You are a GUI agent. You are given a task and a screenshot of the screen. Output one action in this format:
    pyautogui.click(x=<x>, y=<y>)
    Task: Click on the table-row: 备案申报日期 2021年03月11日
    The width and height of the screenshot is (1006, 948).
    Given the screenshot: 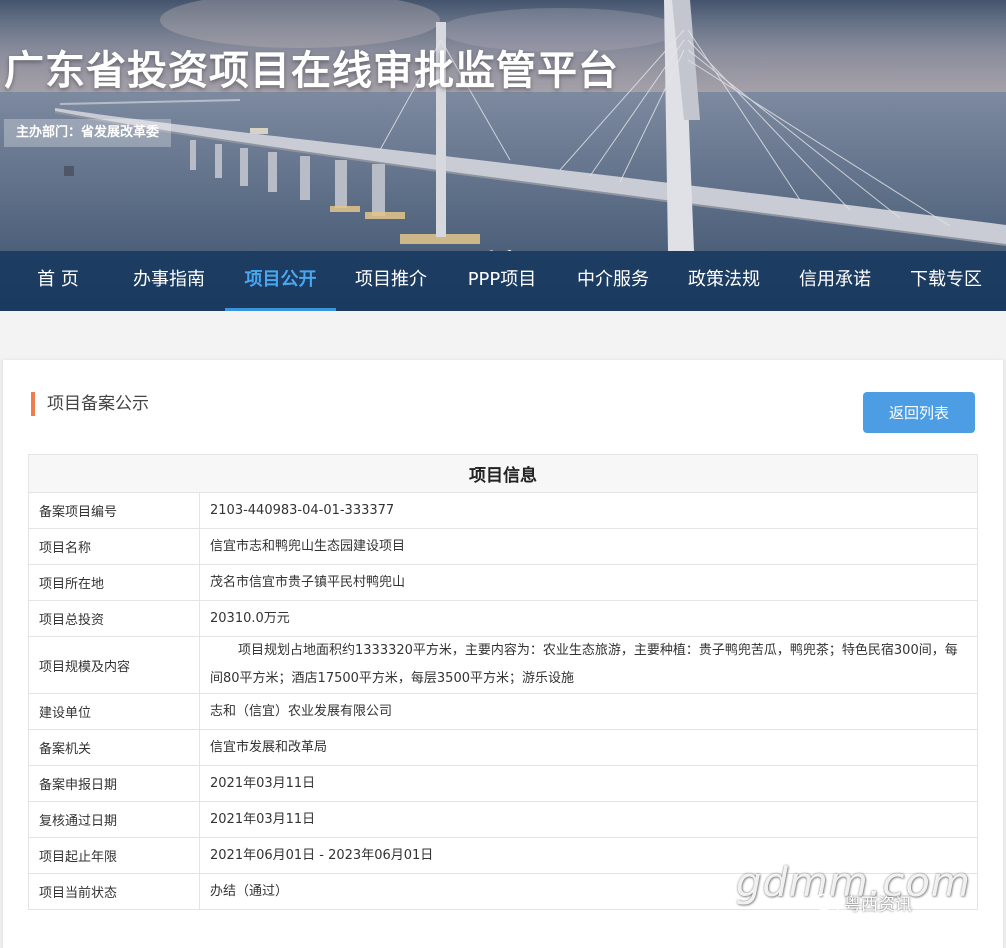 What is the action you would take?
    pyautogui.click(x=503, y=783)
    